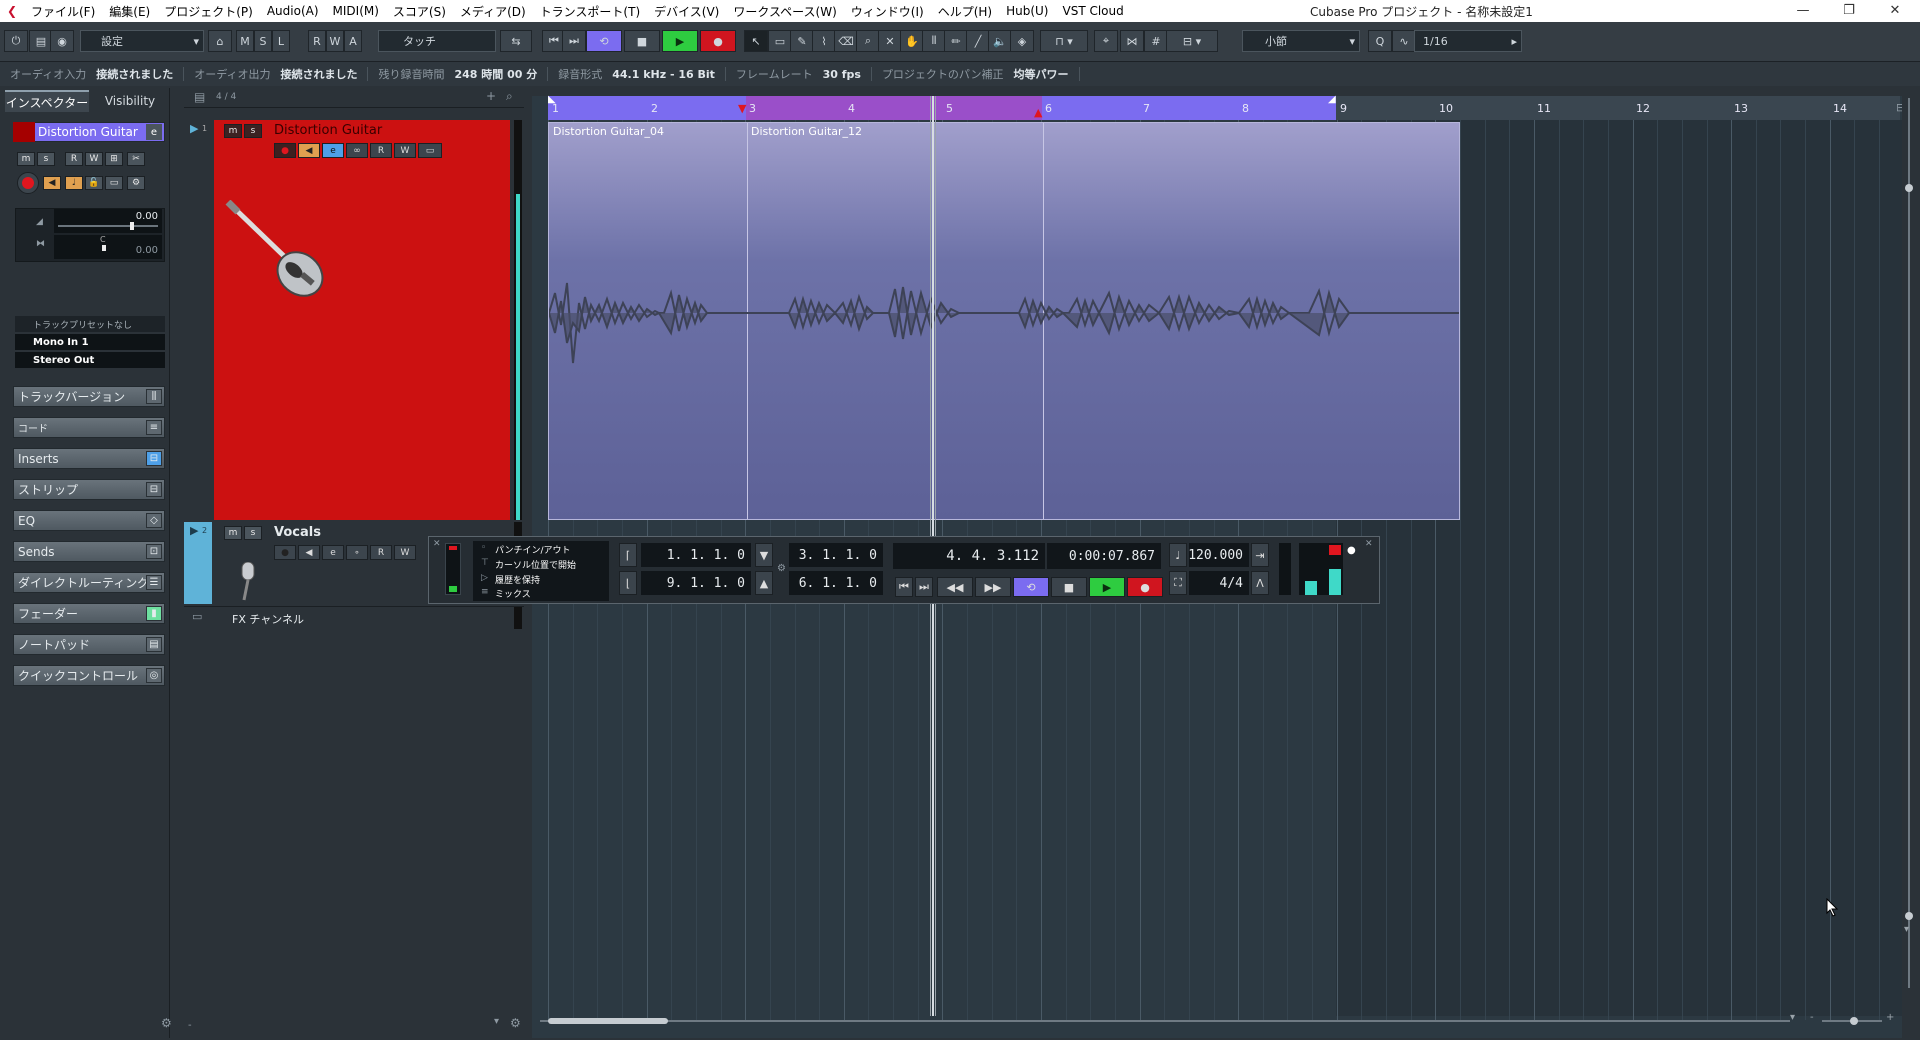  What do you see at coordinates (1890, 1017) in the screenshot?
I see `zoom-slider-plus-icon: +` at bounding box center [1890, 1017].